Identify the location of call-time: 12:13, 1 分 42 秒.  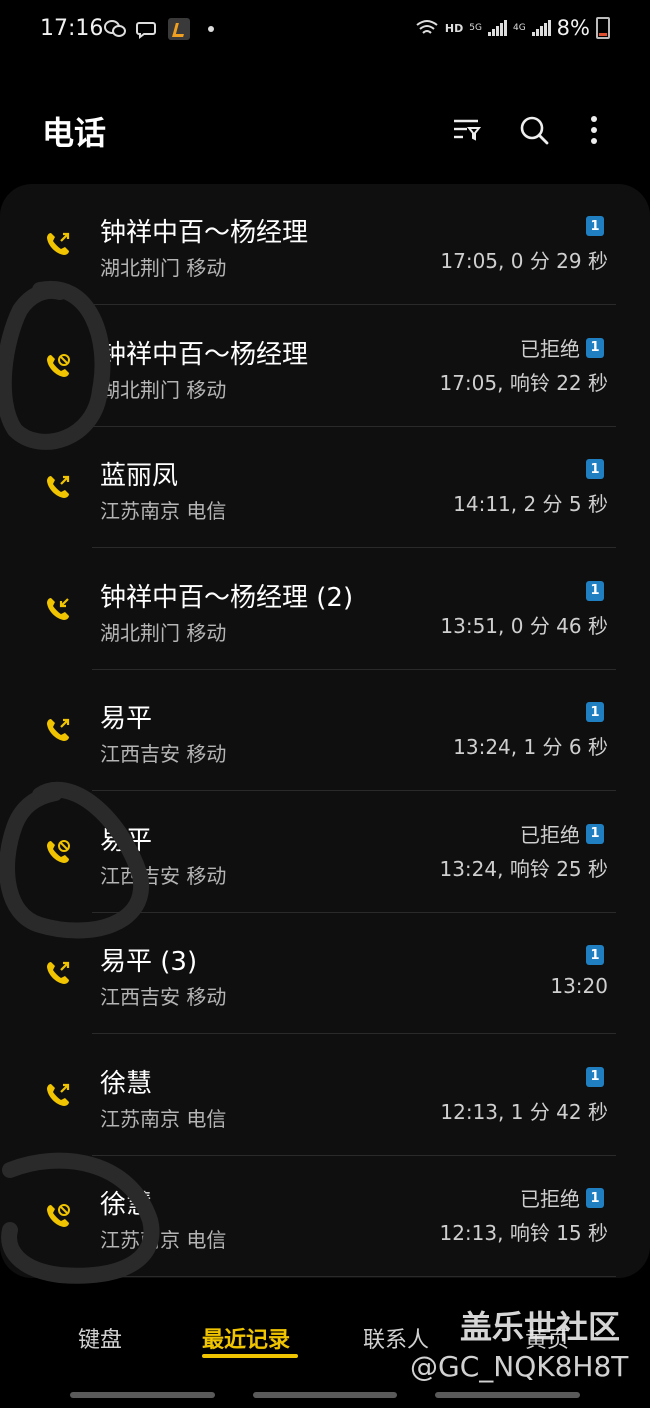
(524, 1111).